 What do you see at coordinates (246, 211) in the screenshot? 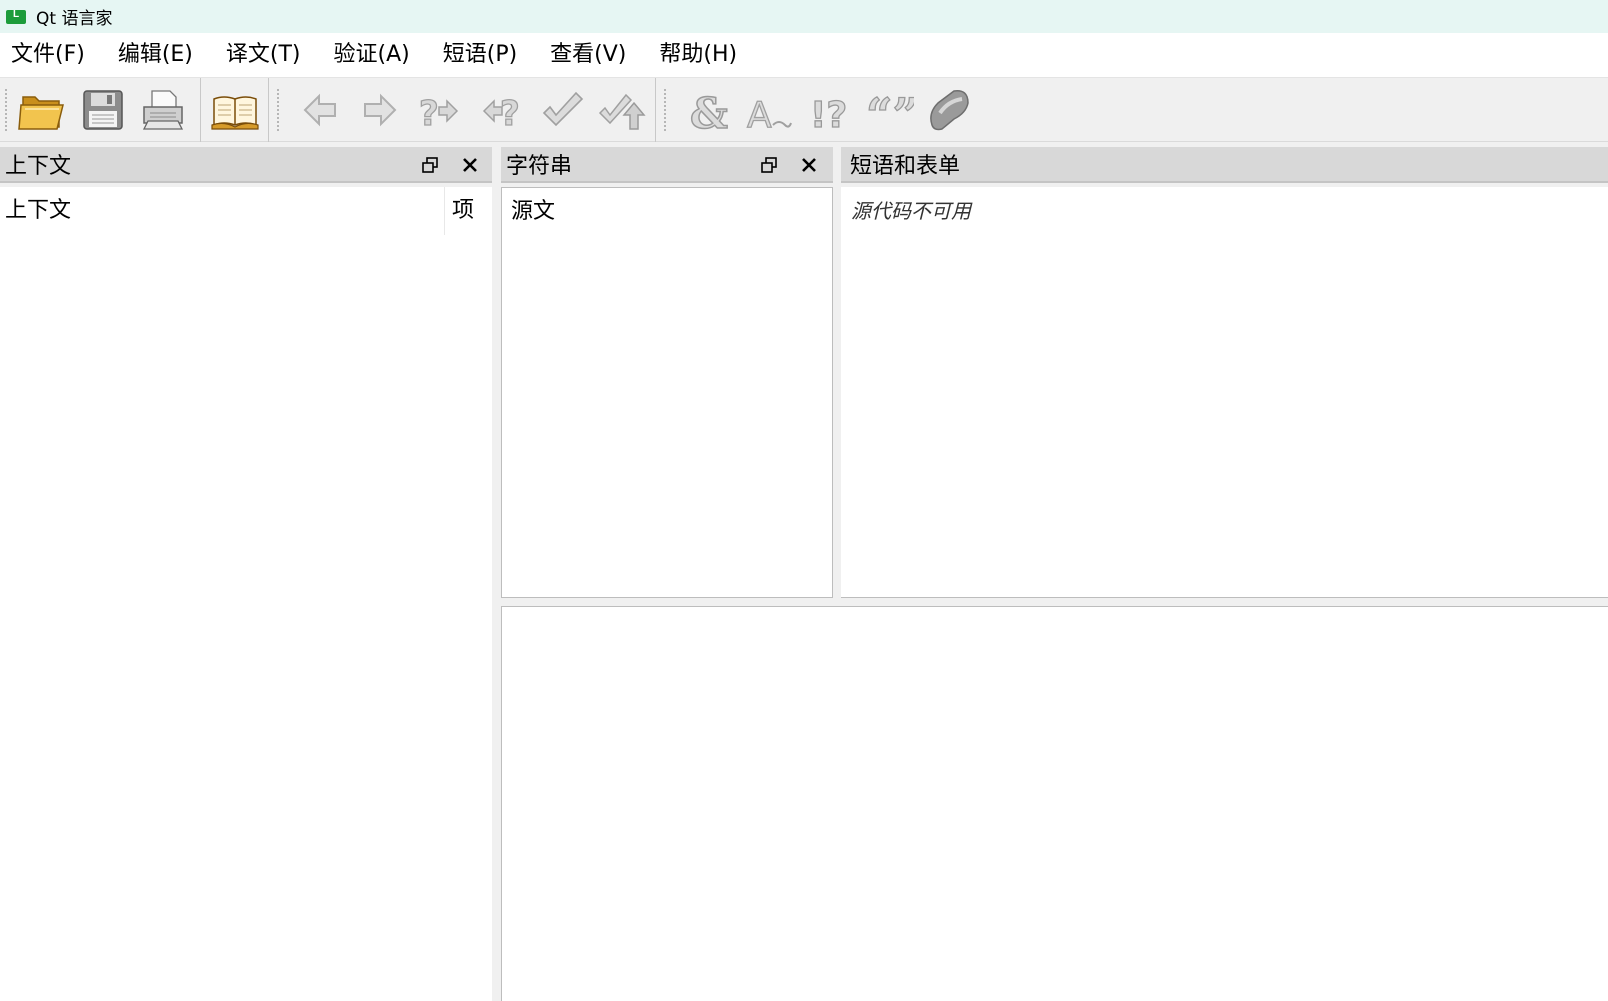
I see `context-list-header: 上下文 项` at bounding box center [246, 211].